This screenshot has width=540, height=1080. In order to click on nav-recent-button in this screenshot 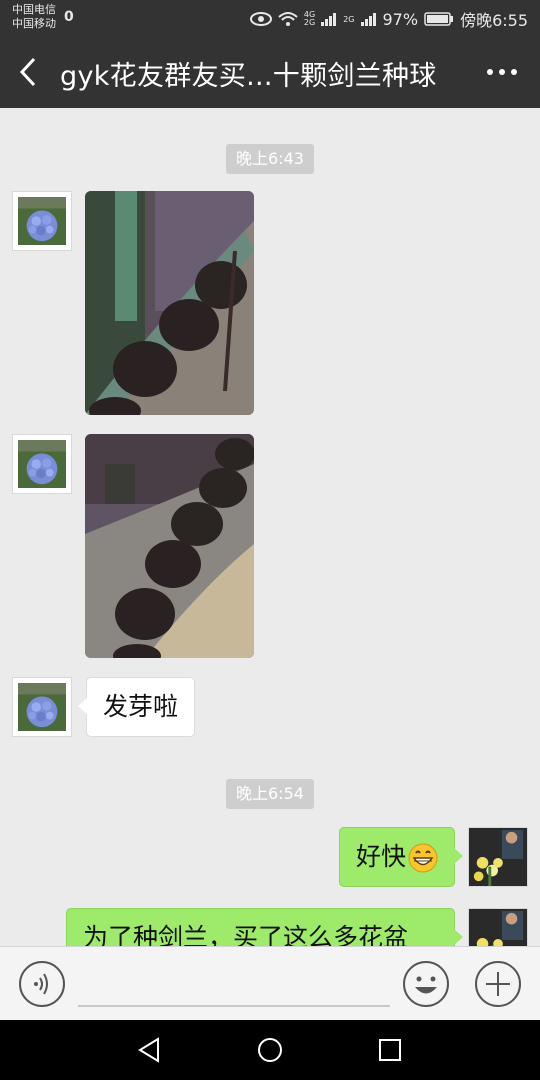, I will do `click(390, 1050)`.